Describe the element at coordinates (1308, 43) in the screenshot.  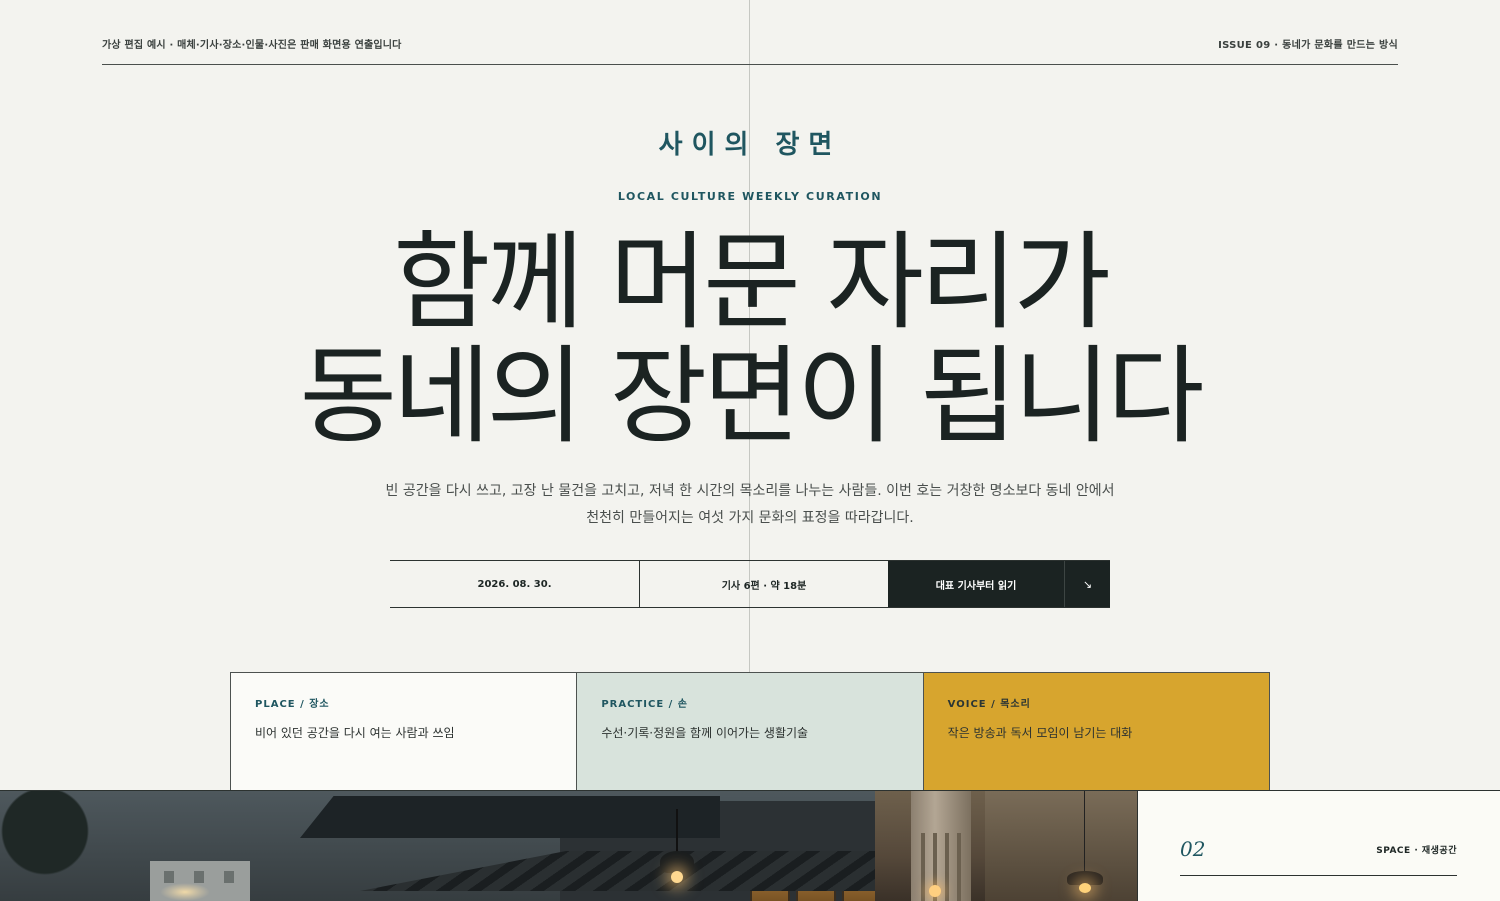
I see `issue-label: ISSUE 09 · 동네가 문화를 만드는 방식` at that location.